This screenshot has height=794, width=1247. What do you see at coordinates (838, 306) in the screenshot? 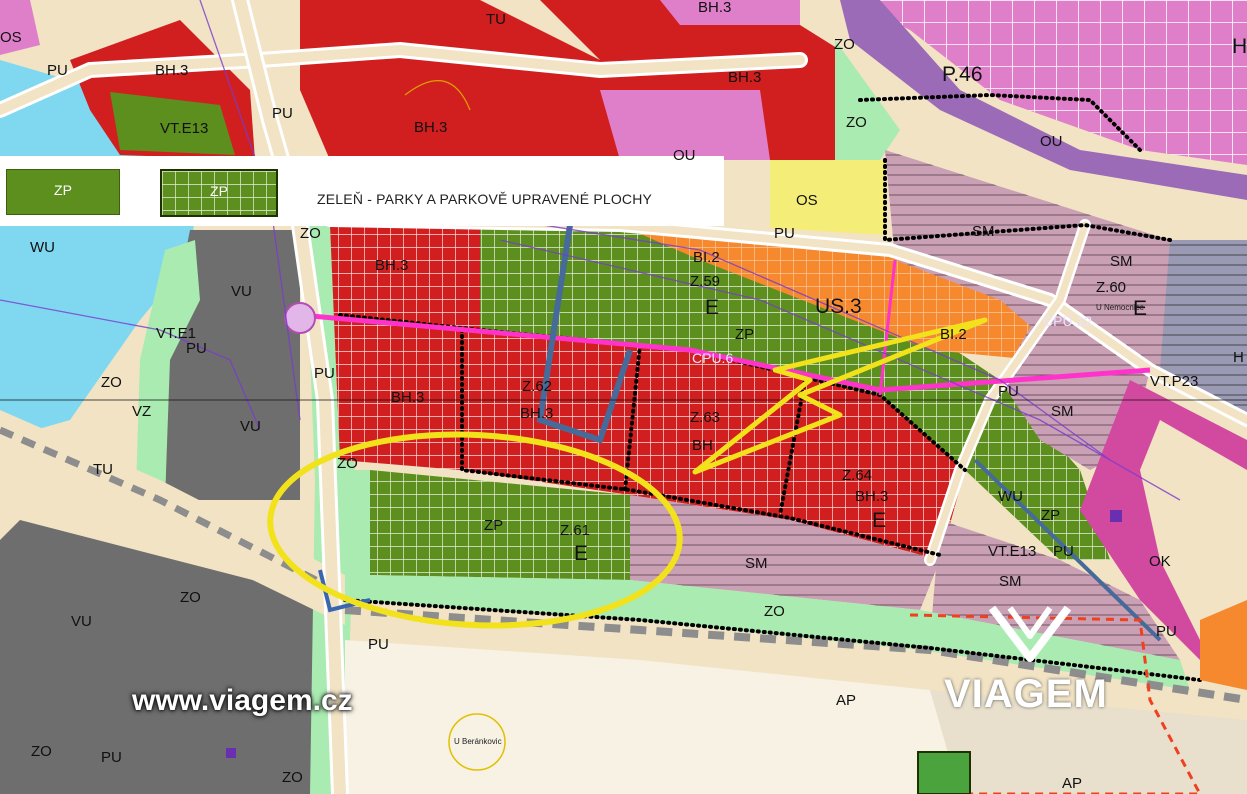
I see `map-label: US.3` at bounding box center [838, 306].